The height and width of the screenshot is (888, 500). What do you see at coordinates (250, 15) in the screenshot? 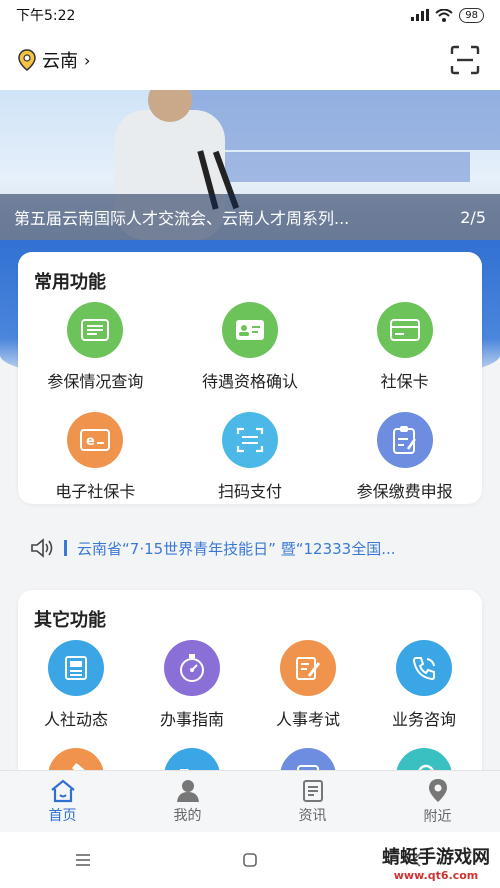
I see `status-bar: 下午5:22 98` at bounding box center [250, 15].